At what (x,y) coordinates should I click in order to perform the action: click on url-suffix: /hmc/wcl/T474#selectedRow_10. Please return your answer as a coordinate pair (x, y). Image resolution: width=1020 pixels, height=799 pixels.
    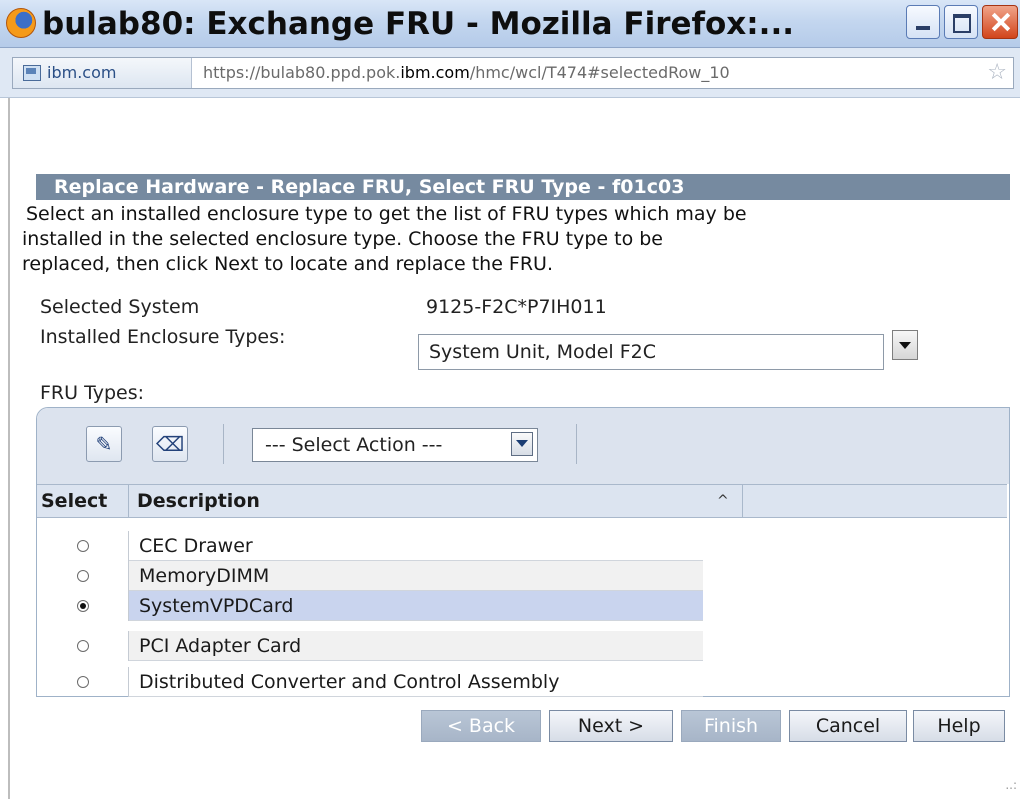
    Looking at the image, I should click on (599, 72).